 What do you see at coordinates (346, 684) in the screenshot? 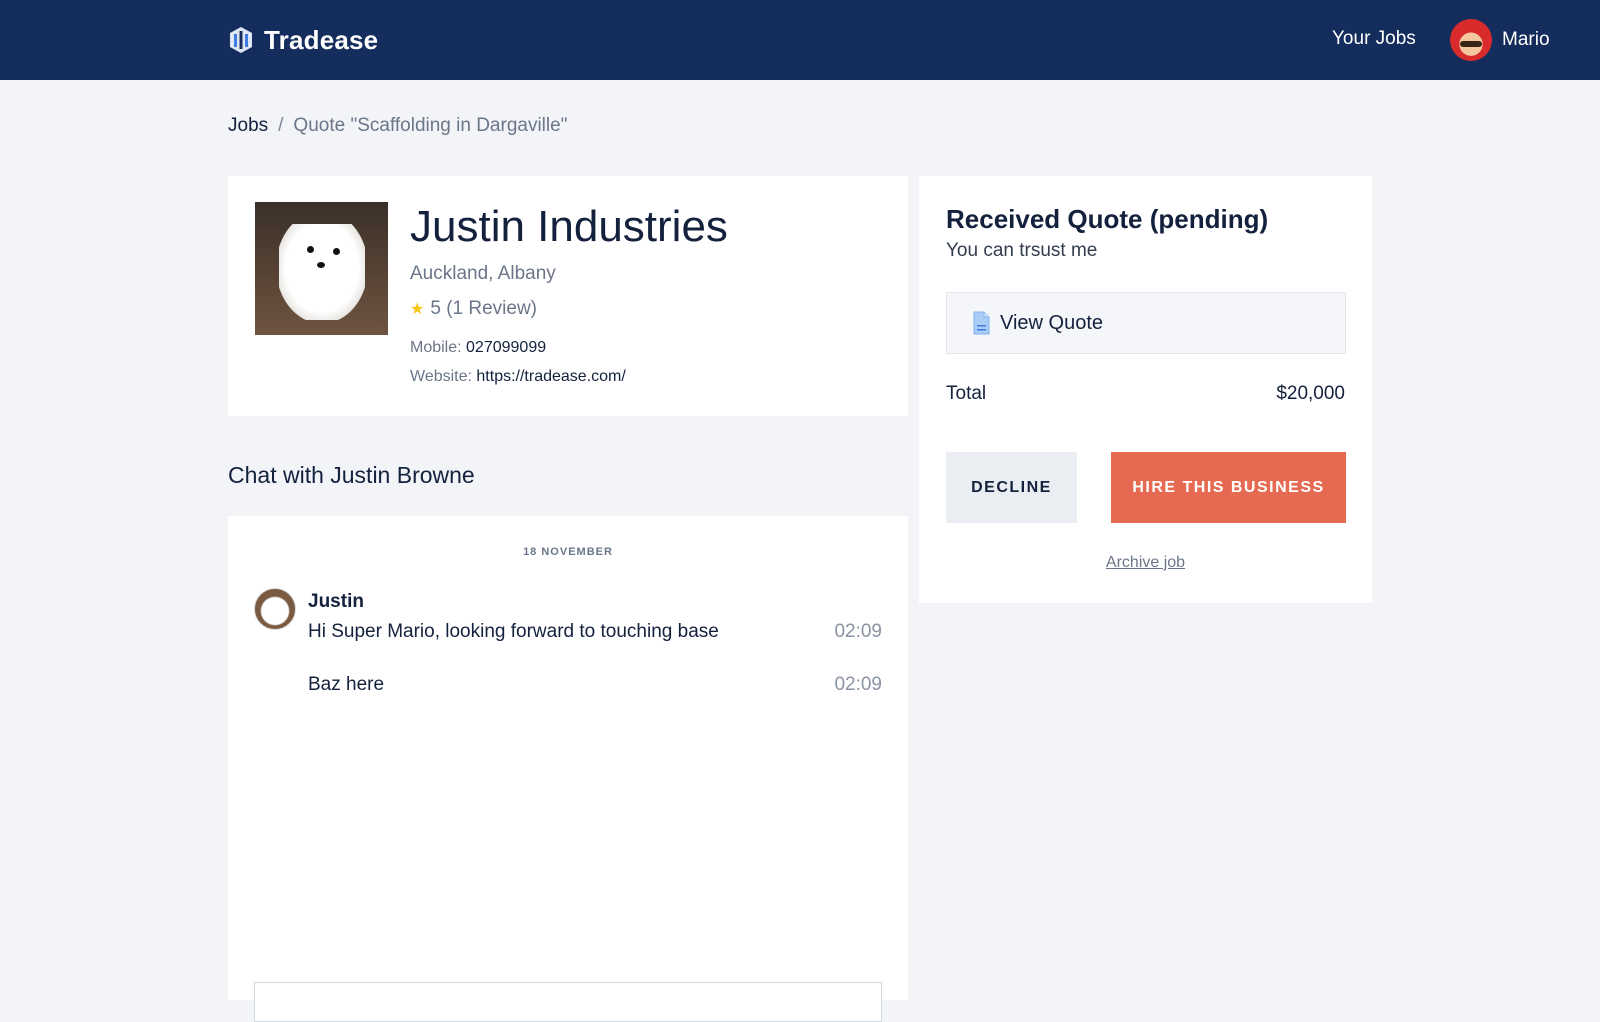
I see `message-text: Baz here` at bounding box center [346, 684].